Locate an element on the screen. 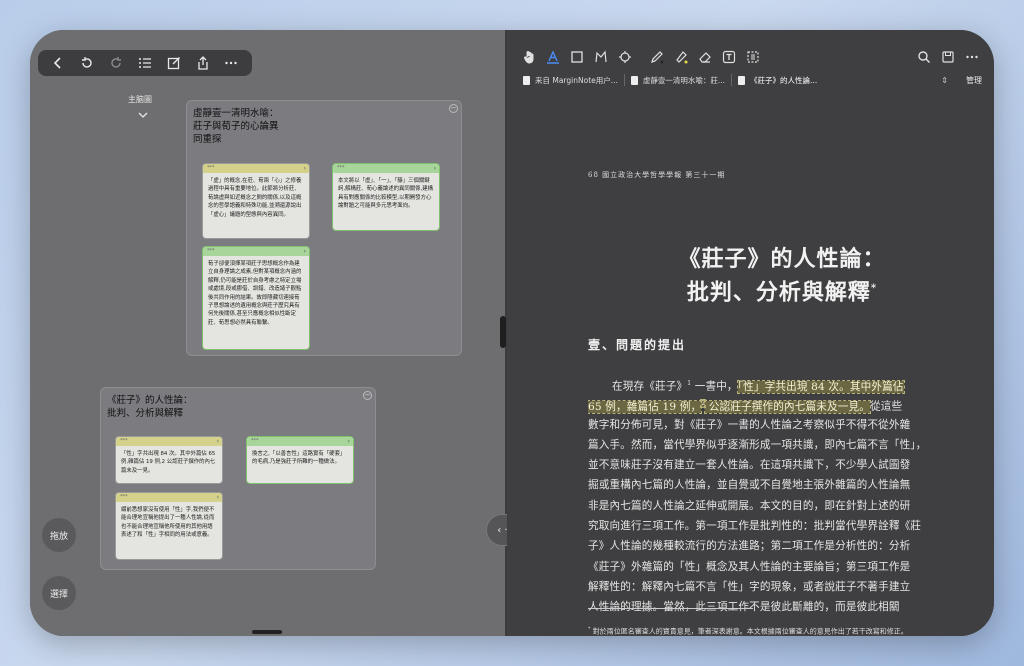 Image resolution: width=1024 pixels, height=666 pixels. body-line: 究取向進行三項工作。第一項工作是批判性的：批判當代學界詮釋《莊 is located at coordinates (755, 526).